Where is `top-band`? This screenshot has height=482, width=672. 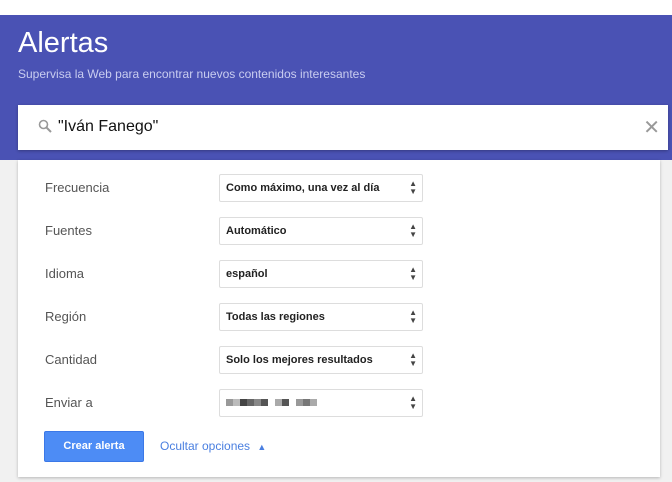 top-band is located at coordinates (336, 7).